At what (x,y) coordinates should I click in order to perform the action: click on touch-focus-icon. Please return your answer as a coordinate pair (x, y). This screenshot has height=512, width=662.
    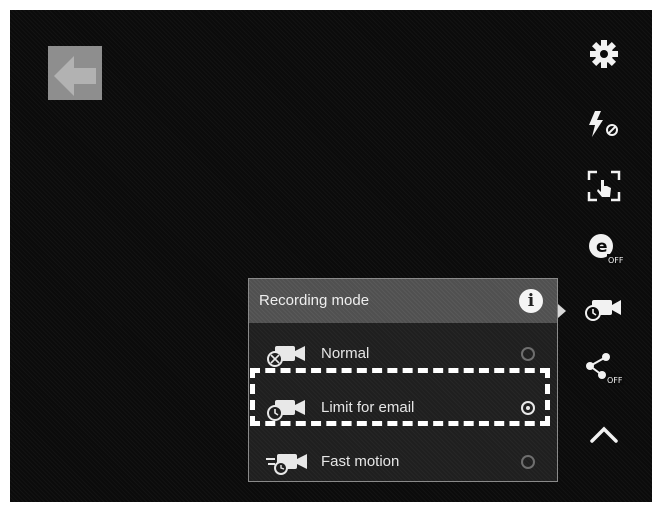
    Looking at the image, I should click on (604, 186).